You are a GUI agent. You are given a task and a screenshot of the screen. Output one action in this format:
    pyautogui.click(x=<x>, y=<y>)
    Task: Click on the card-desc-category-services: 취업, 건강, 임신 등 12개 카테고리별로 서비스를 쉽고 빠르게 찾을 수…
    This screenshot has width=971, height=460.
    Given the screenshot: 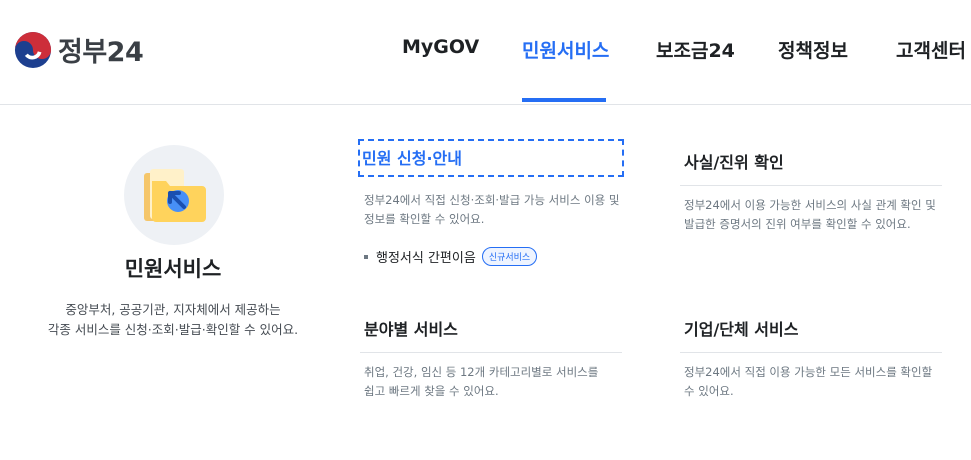 What is the action you would take?
    pyautogui.click(x=491, y=382)
    